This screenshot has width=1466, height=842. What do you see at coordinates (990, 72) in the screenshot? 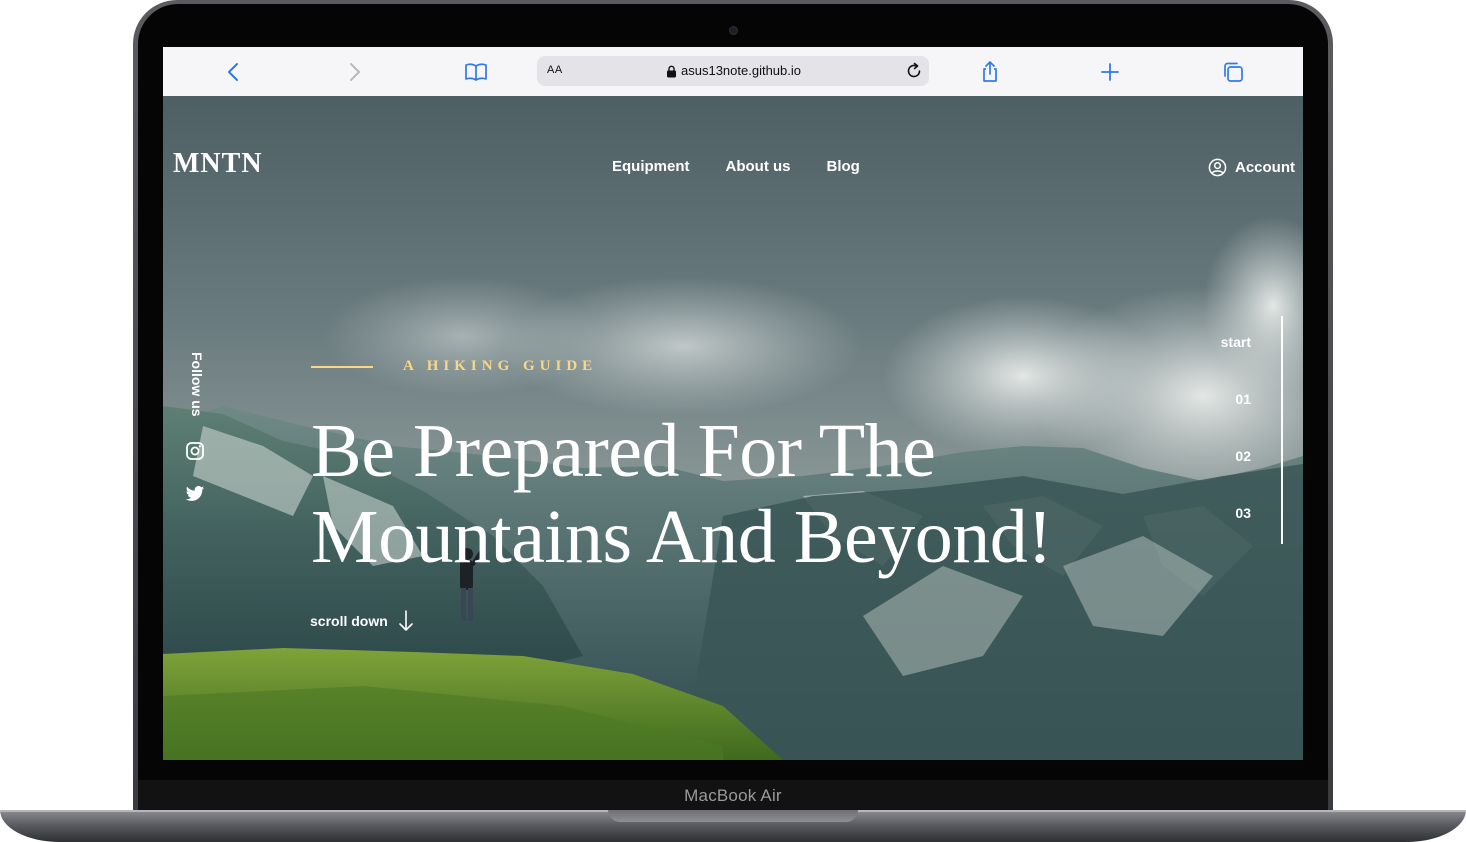
I see `share-icon` at bounding box center [990, 72].